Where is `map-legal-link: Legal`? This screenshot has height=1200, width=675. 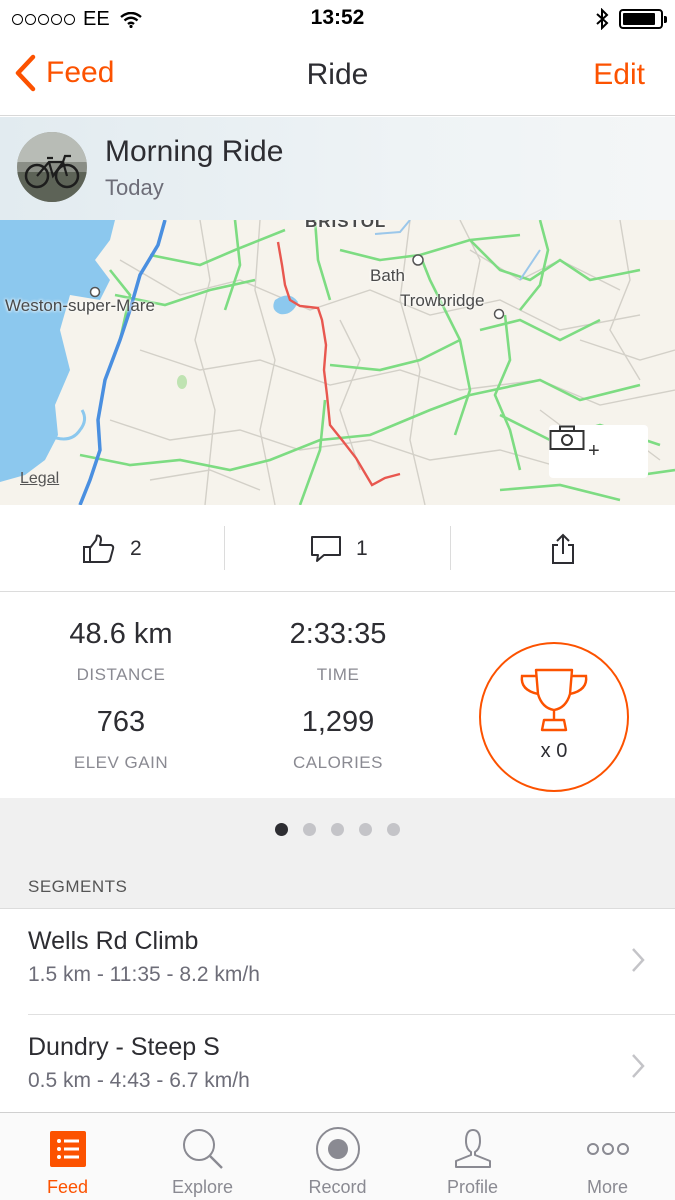 map-legal-link: Legal is located at coordinates (39, 479).